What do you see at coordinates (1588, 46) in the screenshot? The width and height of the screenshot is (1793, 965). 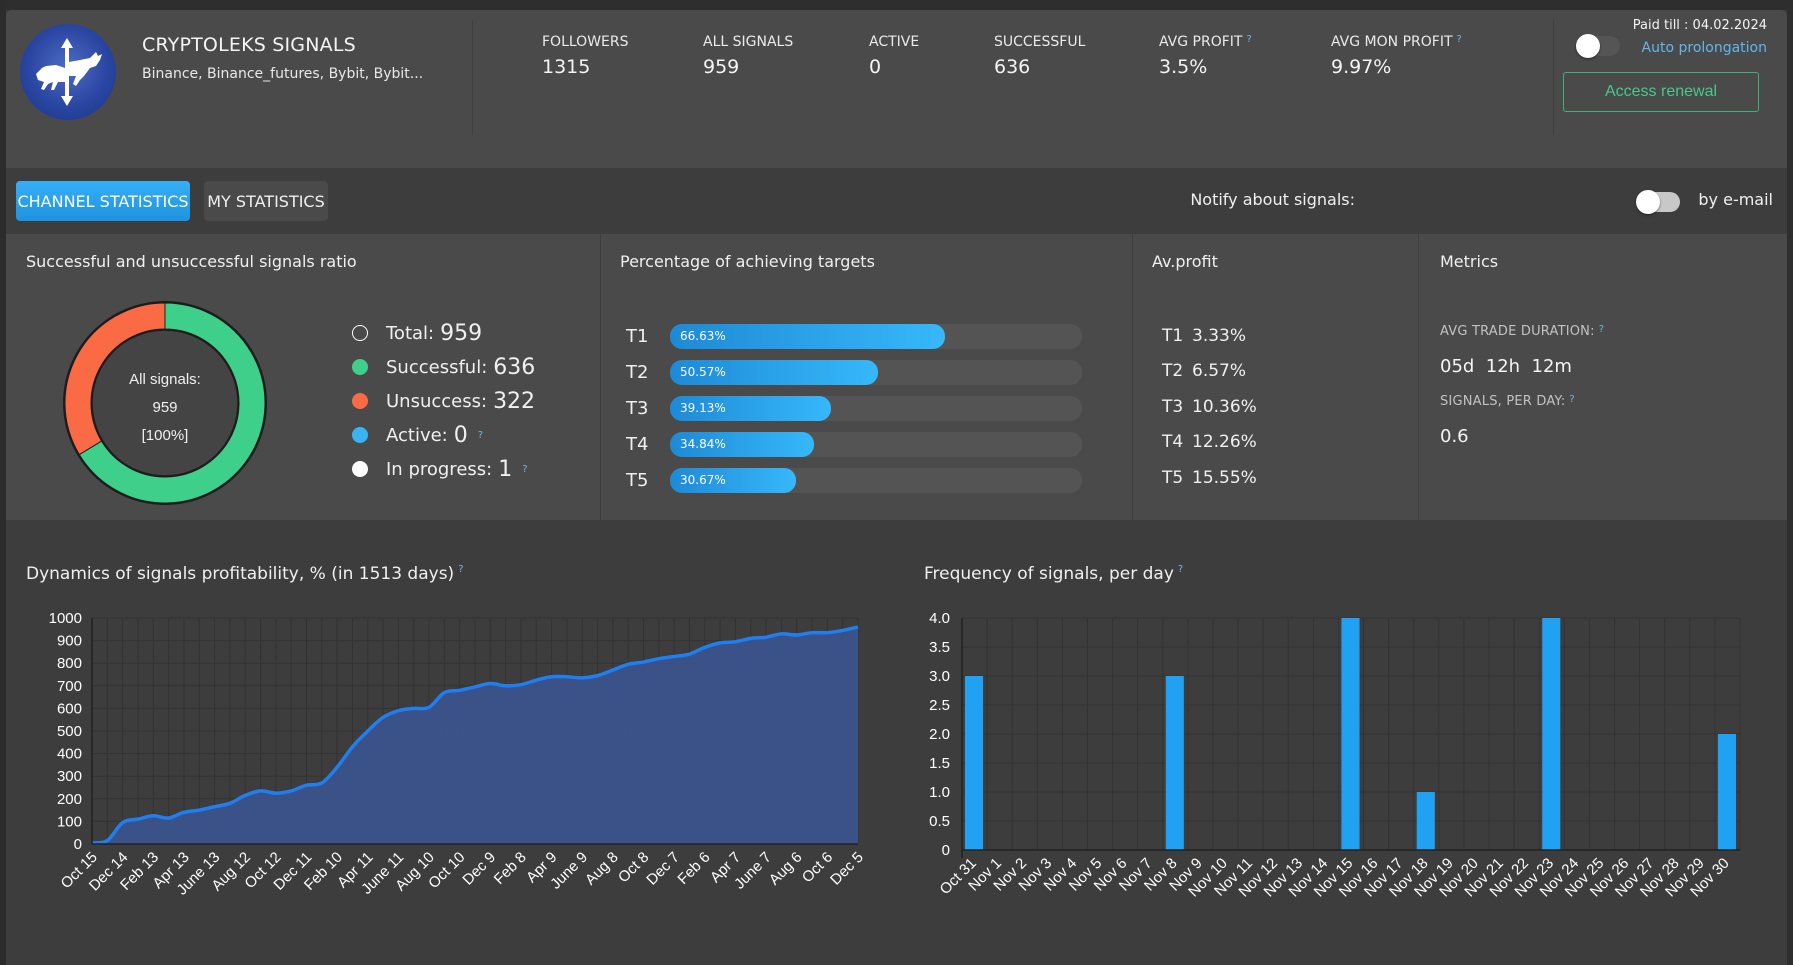 I see `toggle-knob` at bounding box center [1588, 46].